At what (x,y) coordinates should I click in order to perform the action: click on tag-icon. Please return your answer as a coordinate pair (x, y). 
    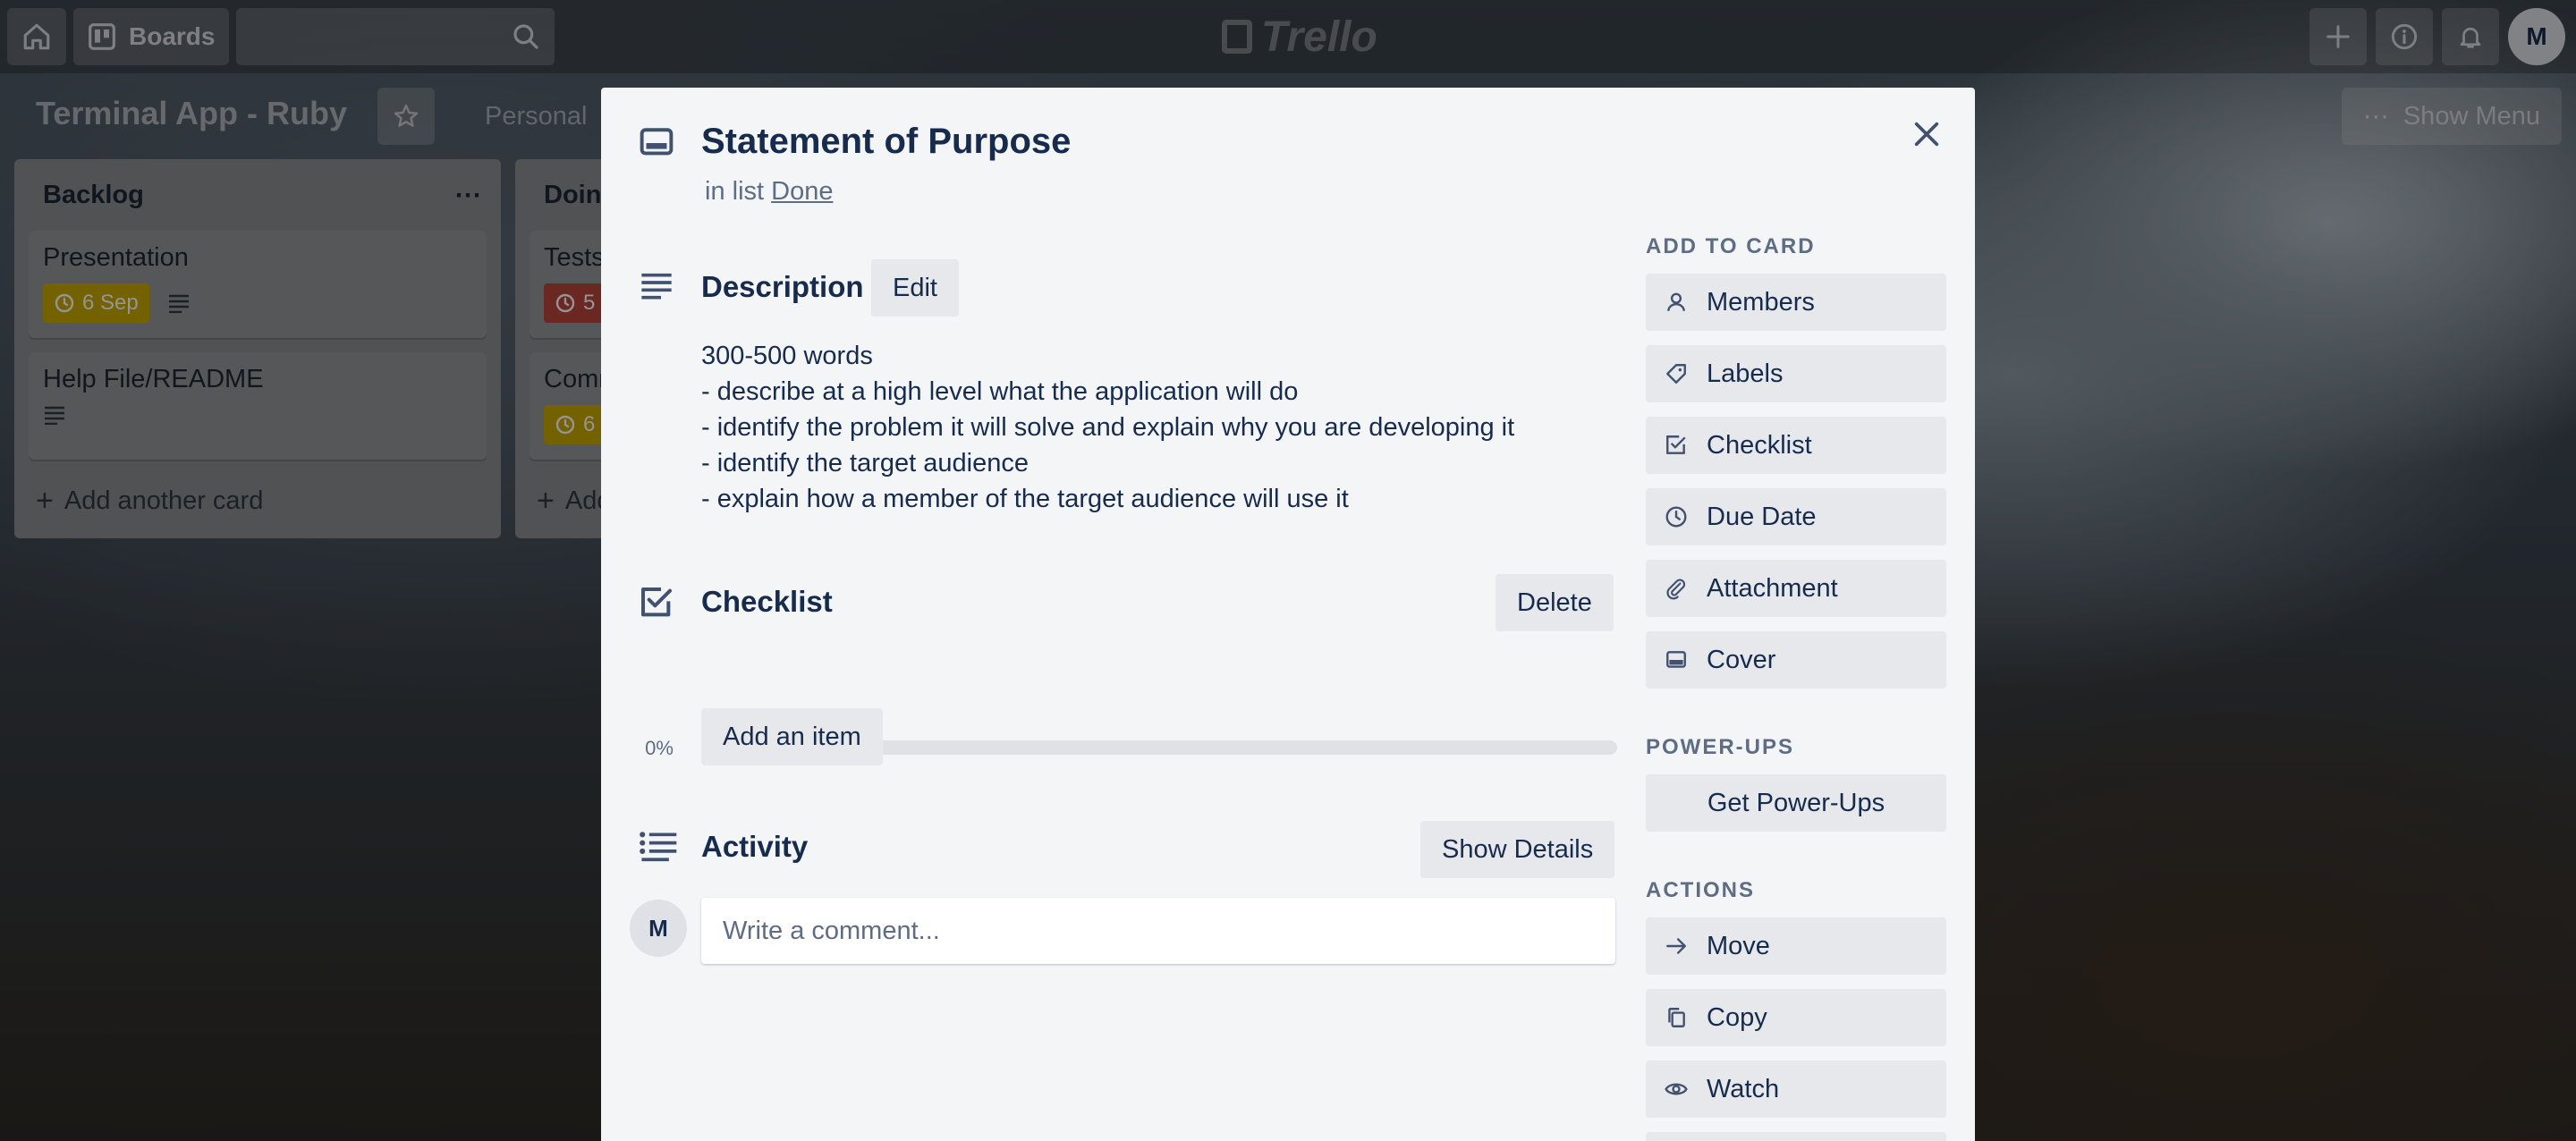
    Looking at the image, I should click on (1676, 373).